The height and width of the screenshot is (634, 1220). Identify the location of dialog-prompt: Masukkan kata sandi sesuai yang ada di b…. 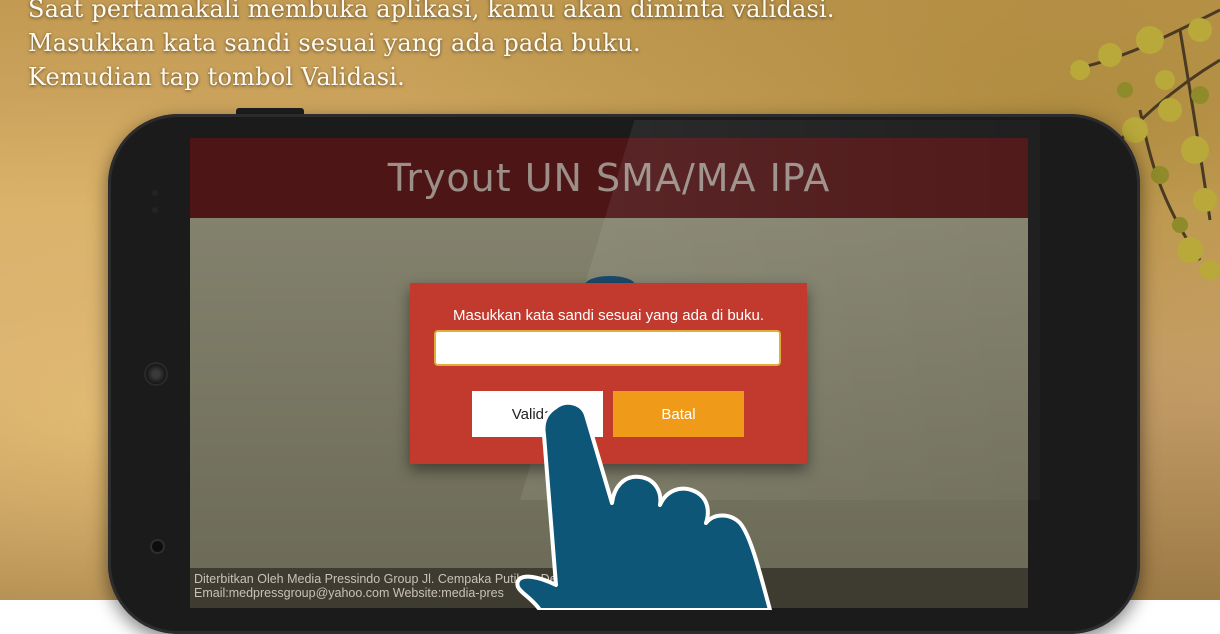
(608, 315).